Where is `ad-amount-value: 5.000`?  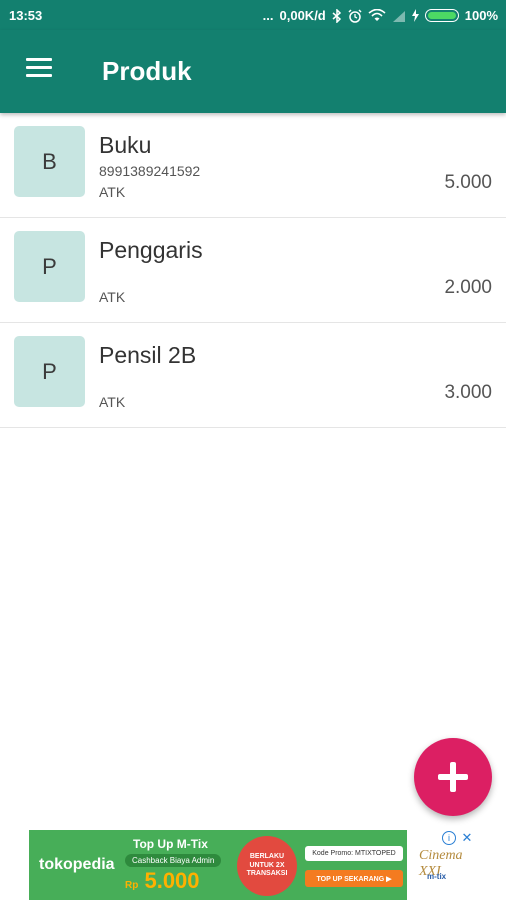
ad-amount-value: 5.000 is located at coordinates (172, 880).